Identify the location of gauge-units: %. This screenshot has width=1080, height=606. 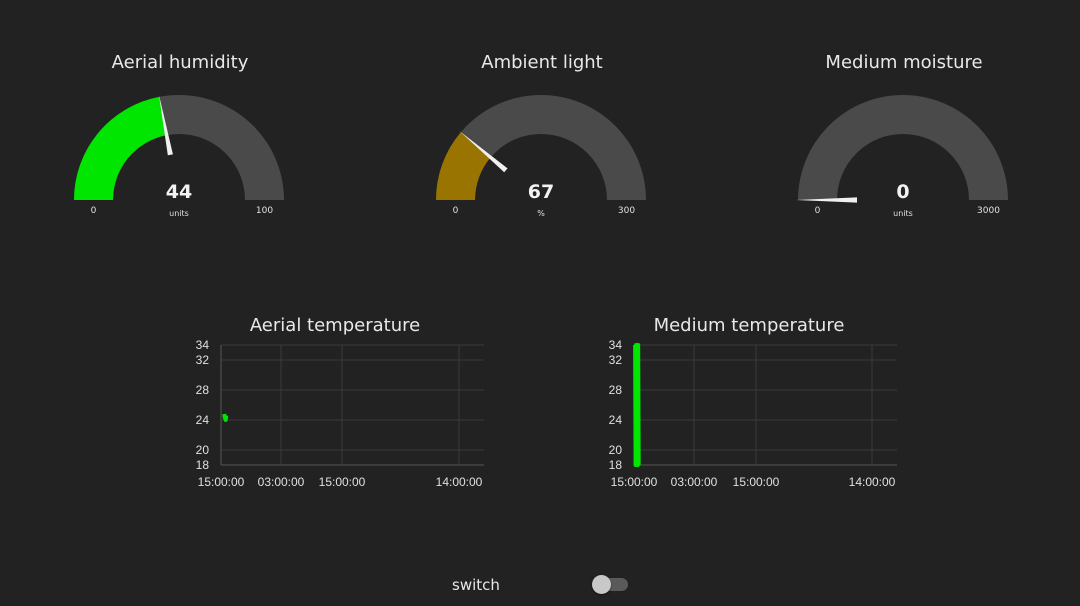
(541, 213).